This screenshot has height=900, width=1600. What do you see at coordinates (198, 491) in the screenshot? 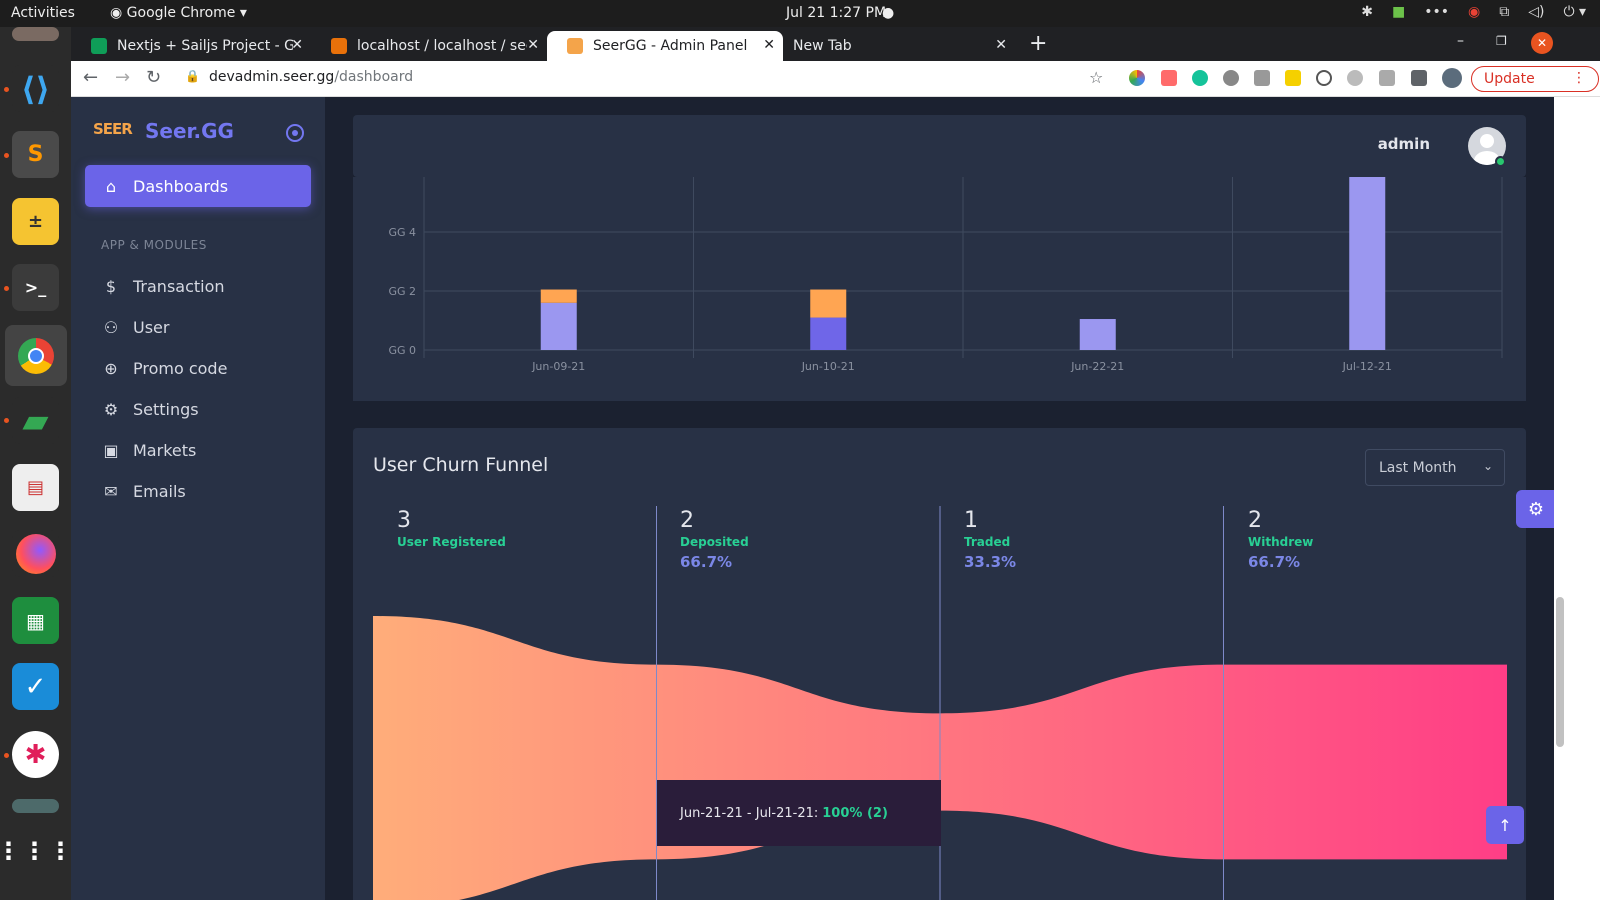
I see `sidebar-item-emails: ✉ Emails` at bounding box center [198, 491].